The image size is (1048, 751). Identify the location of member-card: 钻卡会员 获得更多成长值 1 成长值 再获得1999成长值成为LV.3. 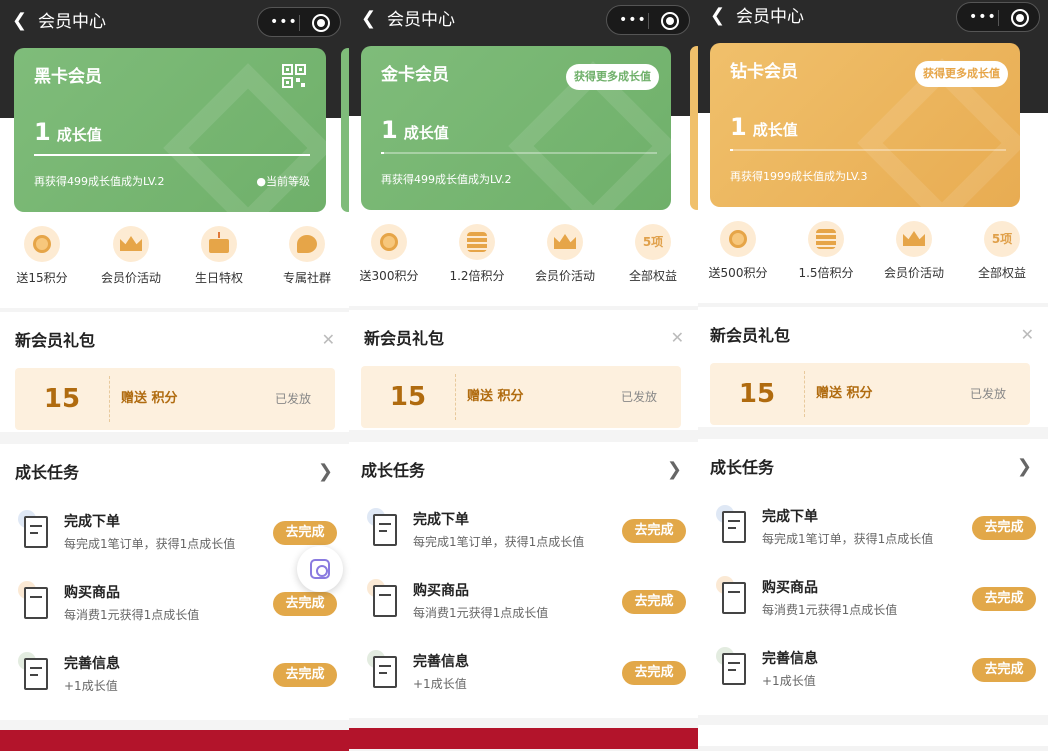
(865, 125).